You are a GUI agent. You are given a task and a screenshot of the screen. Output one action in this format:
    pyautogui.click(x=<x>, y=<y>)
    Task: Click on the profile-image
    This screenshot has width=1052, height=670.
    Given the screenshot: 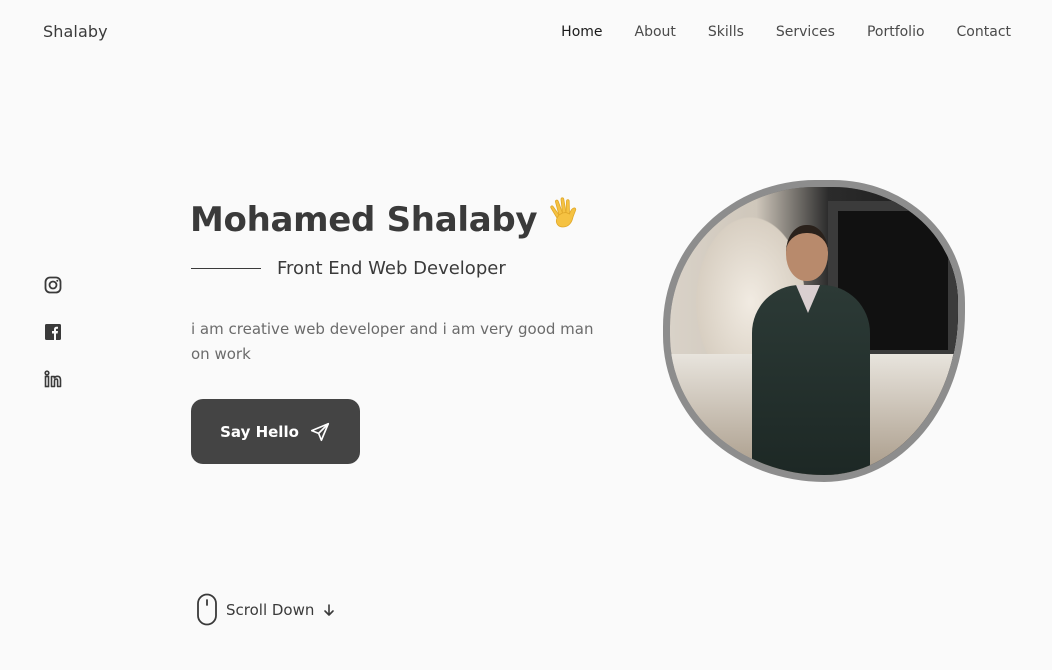 What is the action you would take?
    pyautogui.click(x=814, y=331)
    